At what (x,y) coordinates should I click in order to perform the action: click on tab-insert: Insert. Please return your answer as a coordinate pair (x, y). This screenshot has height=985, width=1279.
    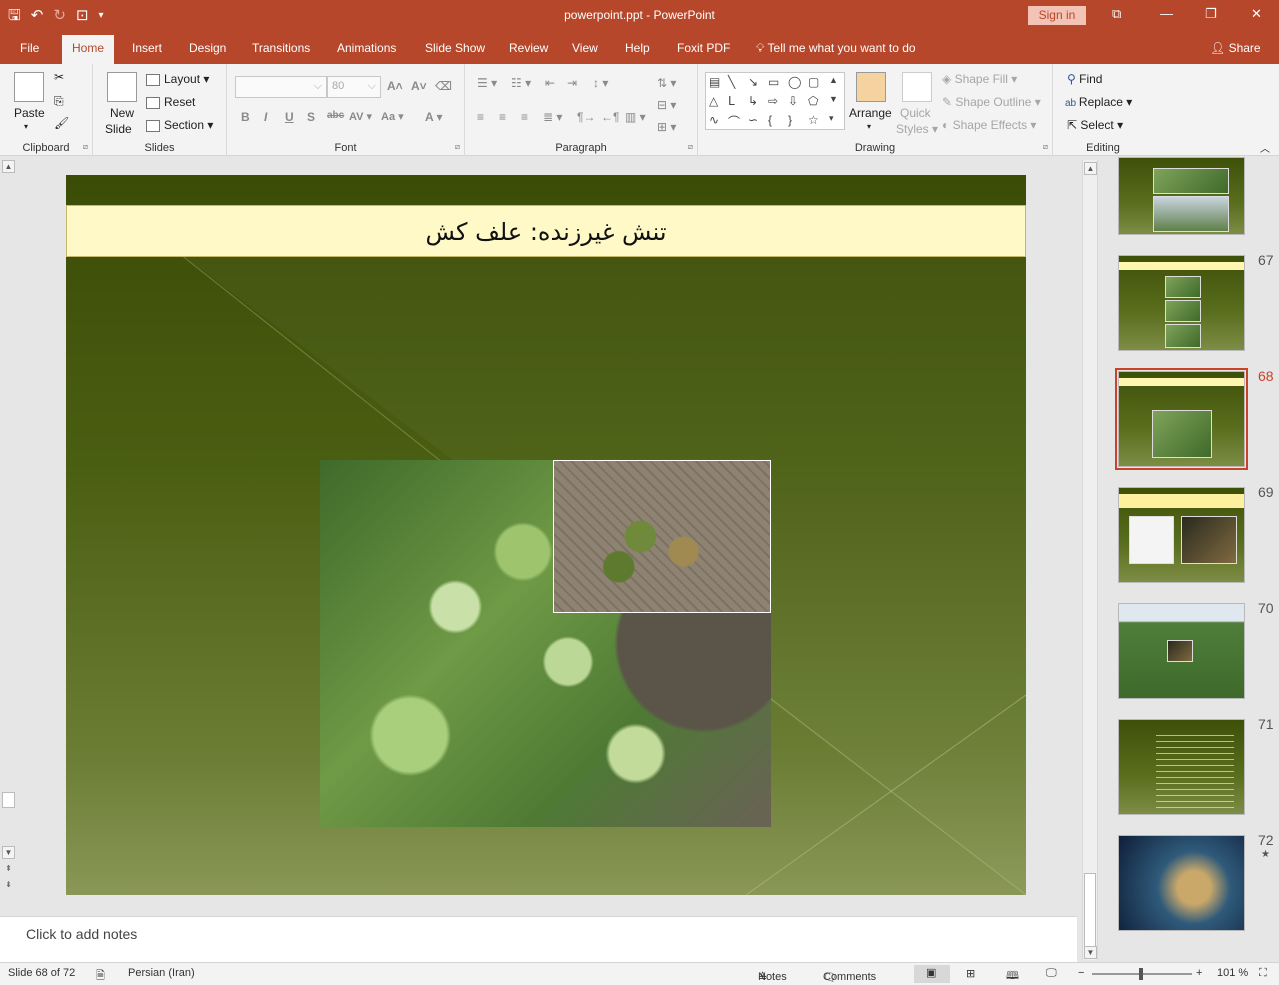
    Looking at the image, I should click on (147, 48).